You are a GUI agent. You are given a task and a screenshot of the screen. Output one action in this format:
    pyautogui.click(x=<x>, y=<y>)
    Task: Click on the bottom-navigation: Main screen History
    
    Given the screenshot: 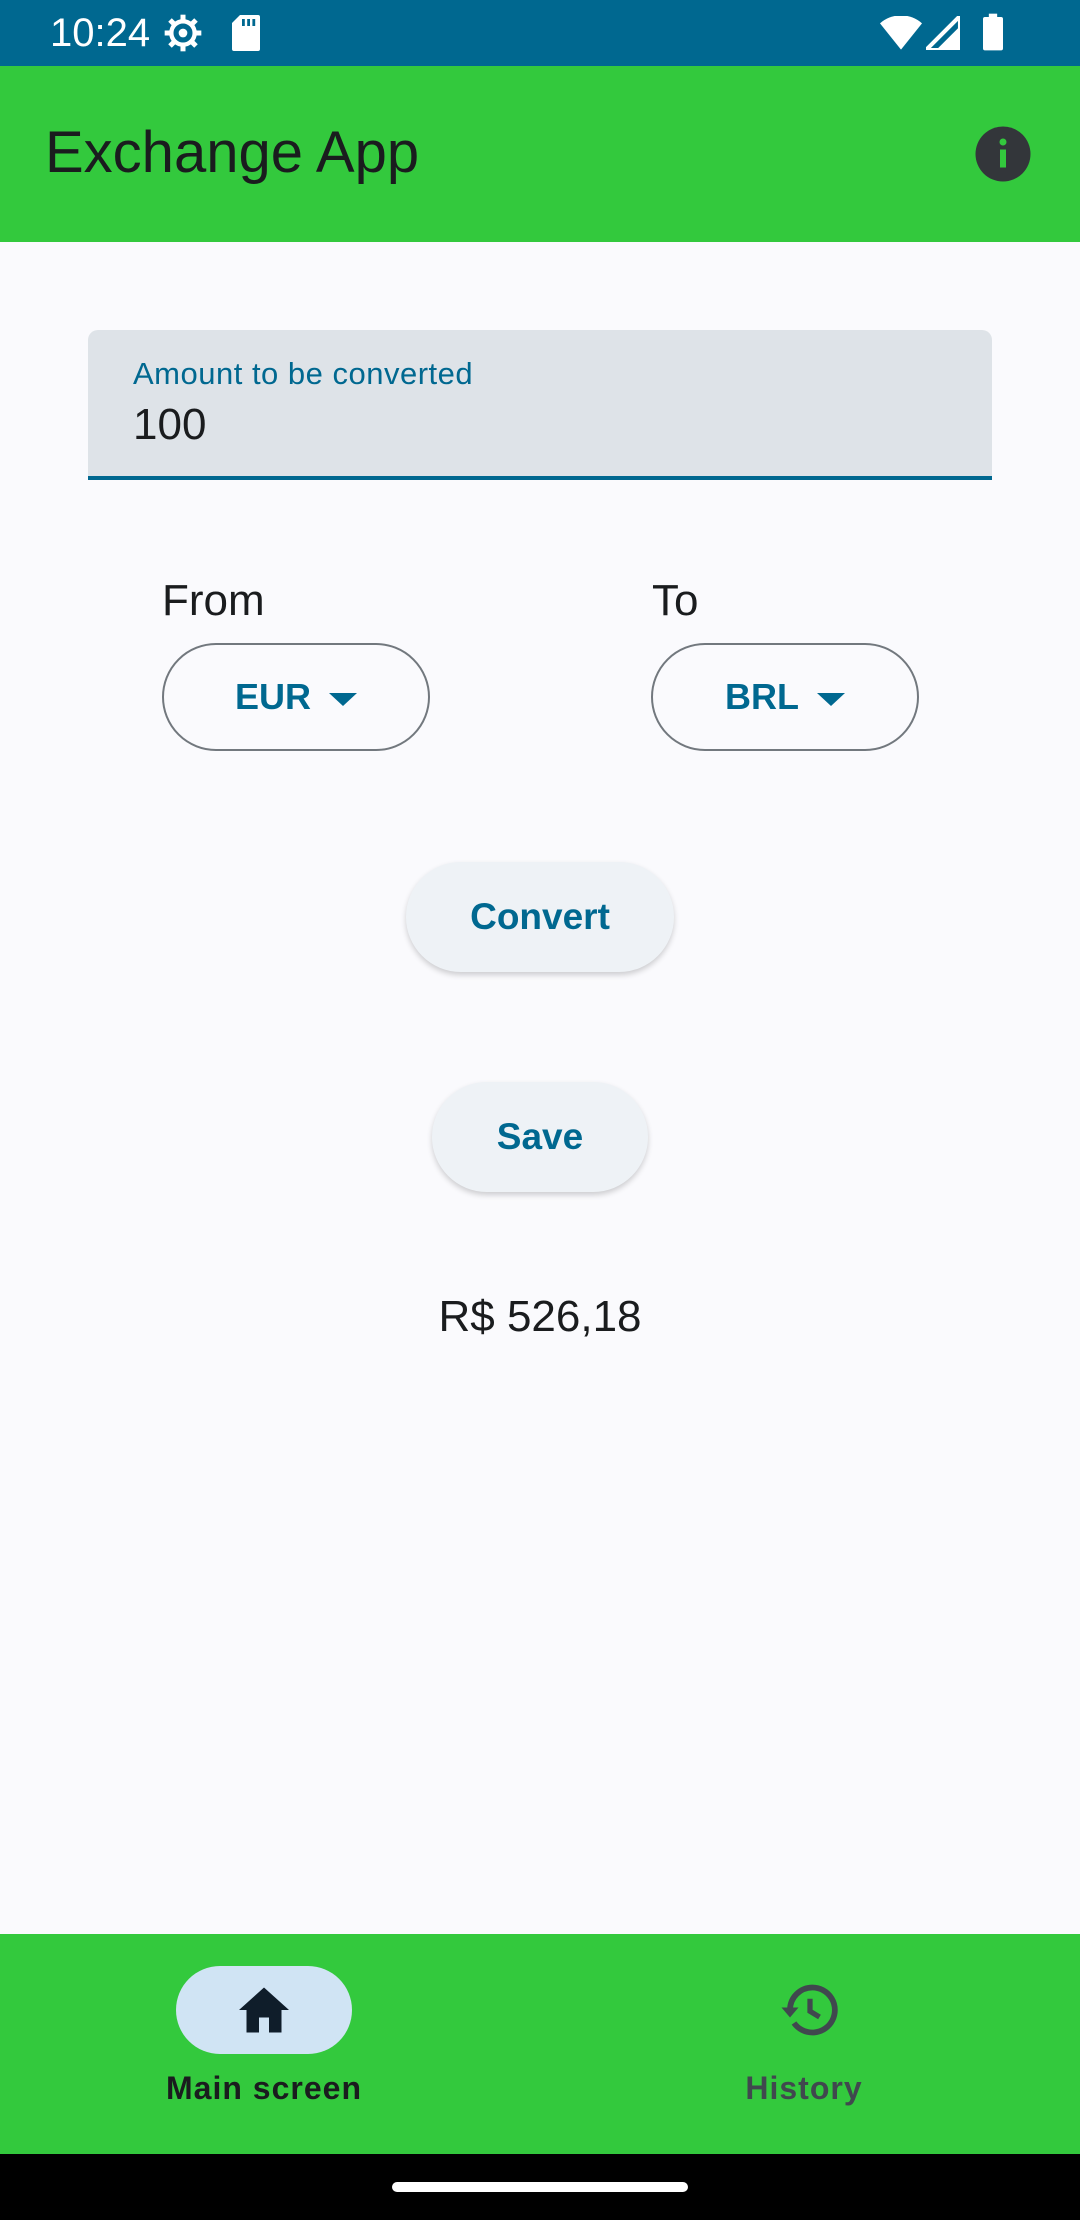 What is the action you would take?
    pyautogui.click(x=540, y=2044)
    